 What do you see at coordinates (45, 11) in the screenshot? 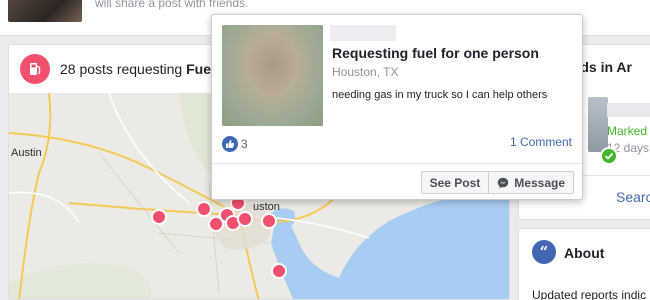
I see `avatar` at bounding box center [45, 11].